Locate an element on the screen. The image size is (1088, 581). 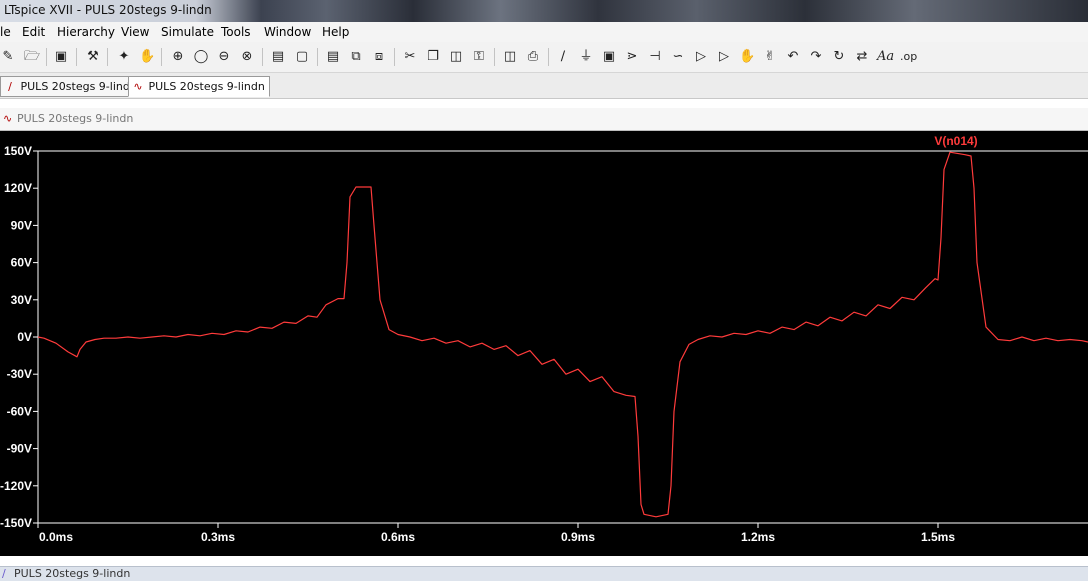
control-panel-icon: ⚒ is located at coordinates (93, 57).